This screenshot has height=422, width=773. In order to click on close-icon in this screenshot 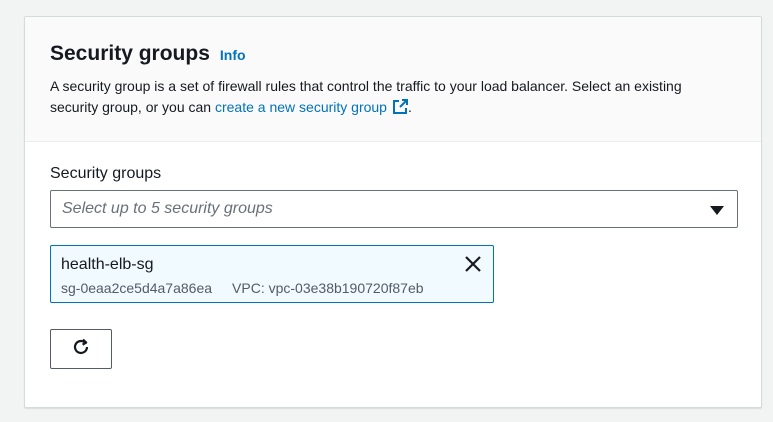, I will do `click(473, 264)`.